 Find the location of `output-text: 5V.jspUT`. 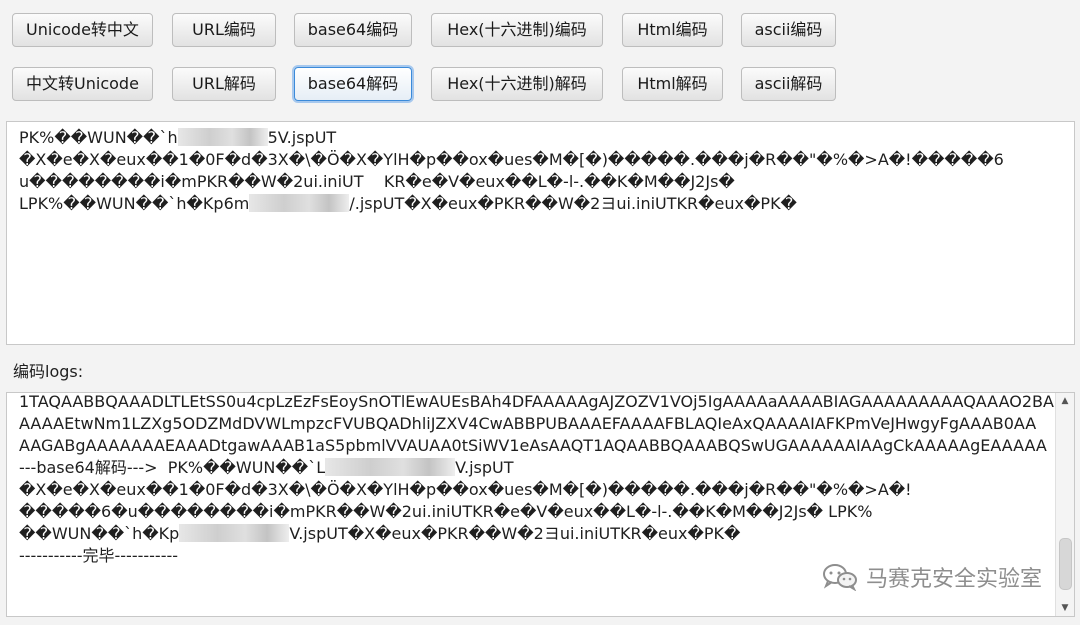

output-text: 5V.jspUT is located at coordinates (302, 137).